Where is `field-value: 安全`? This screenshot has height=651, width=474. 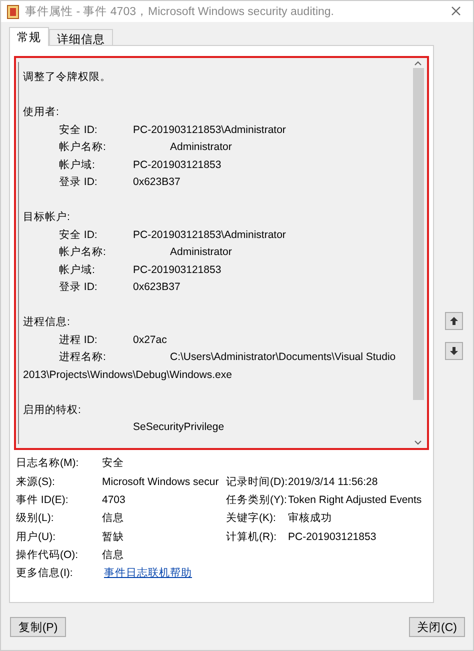
field-value: 安全 is located at coordinates (113, 464).